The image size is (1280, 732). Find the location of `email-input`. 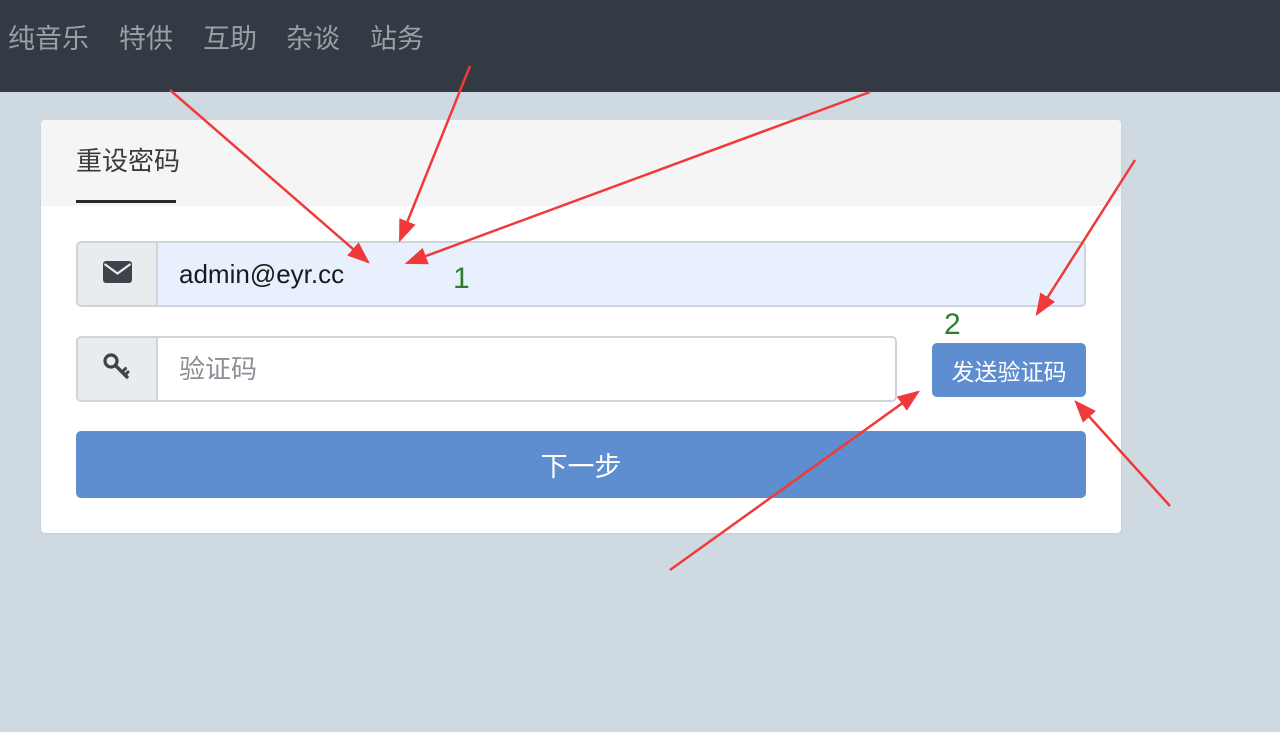

email-input is located at coordinates (621, 274).